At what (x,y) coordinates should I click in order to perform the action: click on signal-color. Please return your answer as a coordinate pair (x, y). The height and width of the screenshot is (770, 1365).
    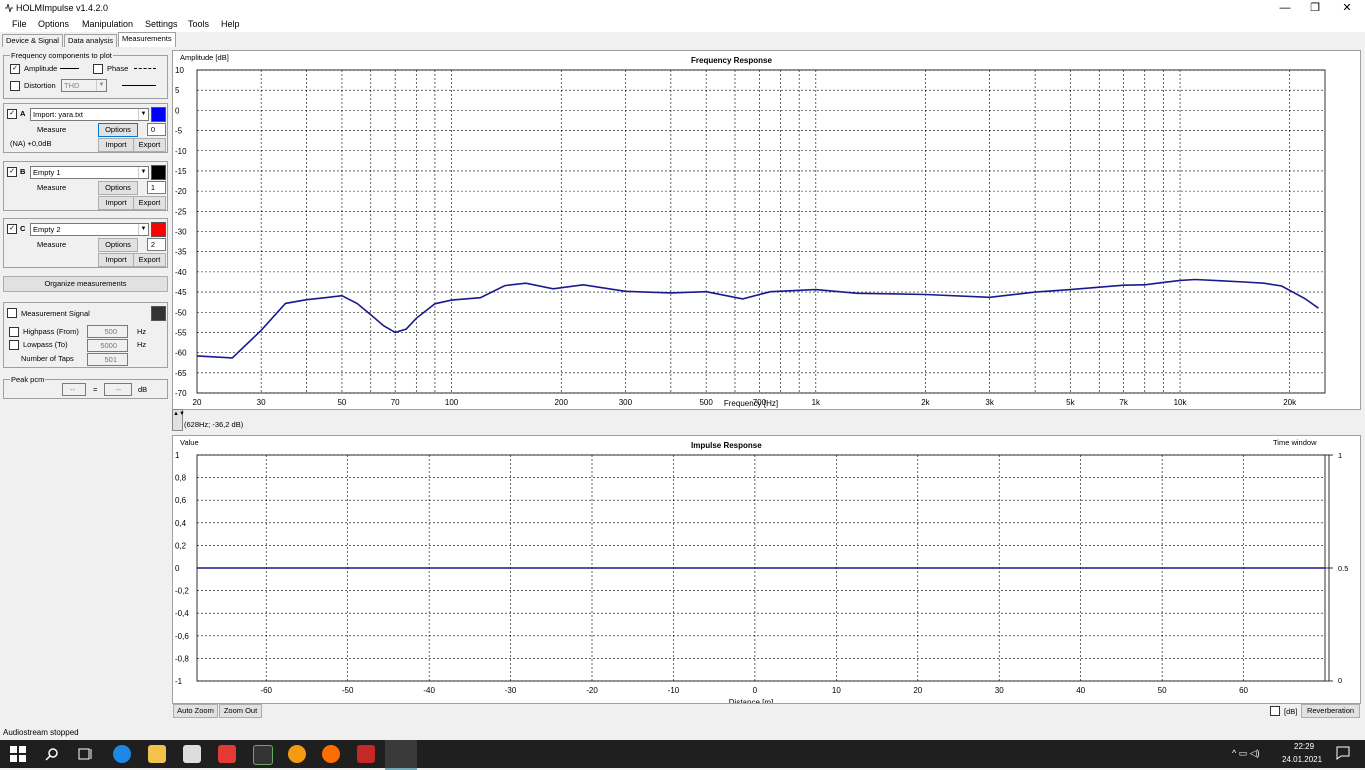
    Looking at the image, I should click on (158, 313).